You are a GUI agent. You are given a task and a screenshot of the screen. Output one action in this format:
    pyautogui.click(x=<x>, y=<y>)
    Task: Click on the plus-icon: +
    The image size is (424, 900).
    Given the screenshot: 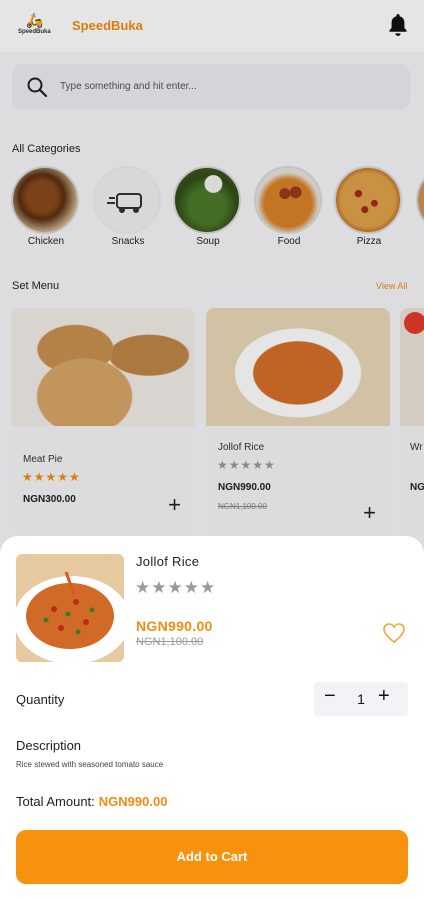 What is the action you would take?
    pyautogui.click(x=384, y=696)
    